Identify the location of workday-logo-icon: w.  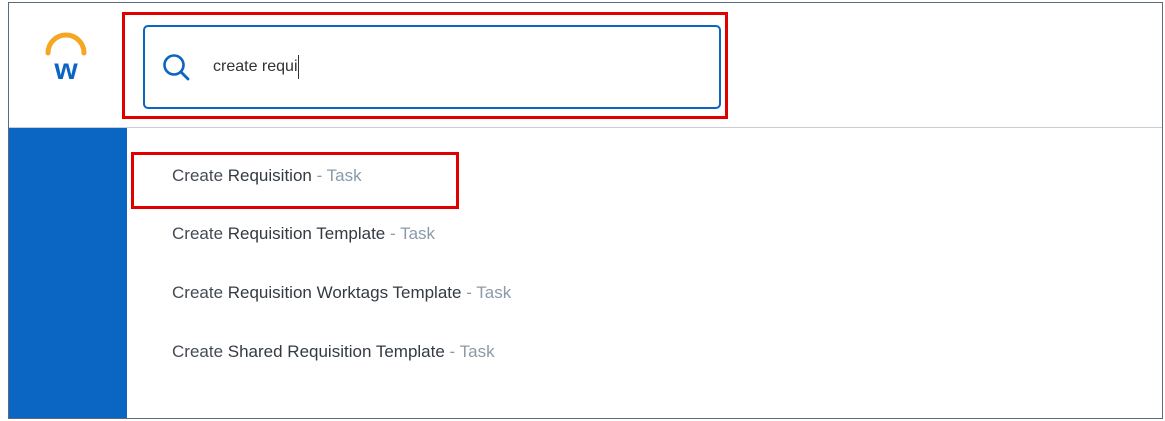
(66, 58).